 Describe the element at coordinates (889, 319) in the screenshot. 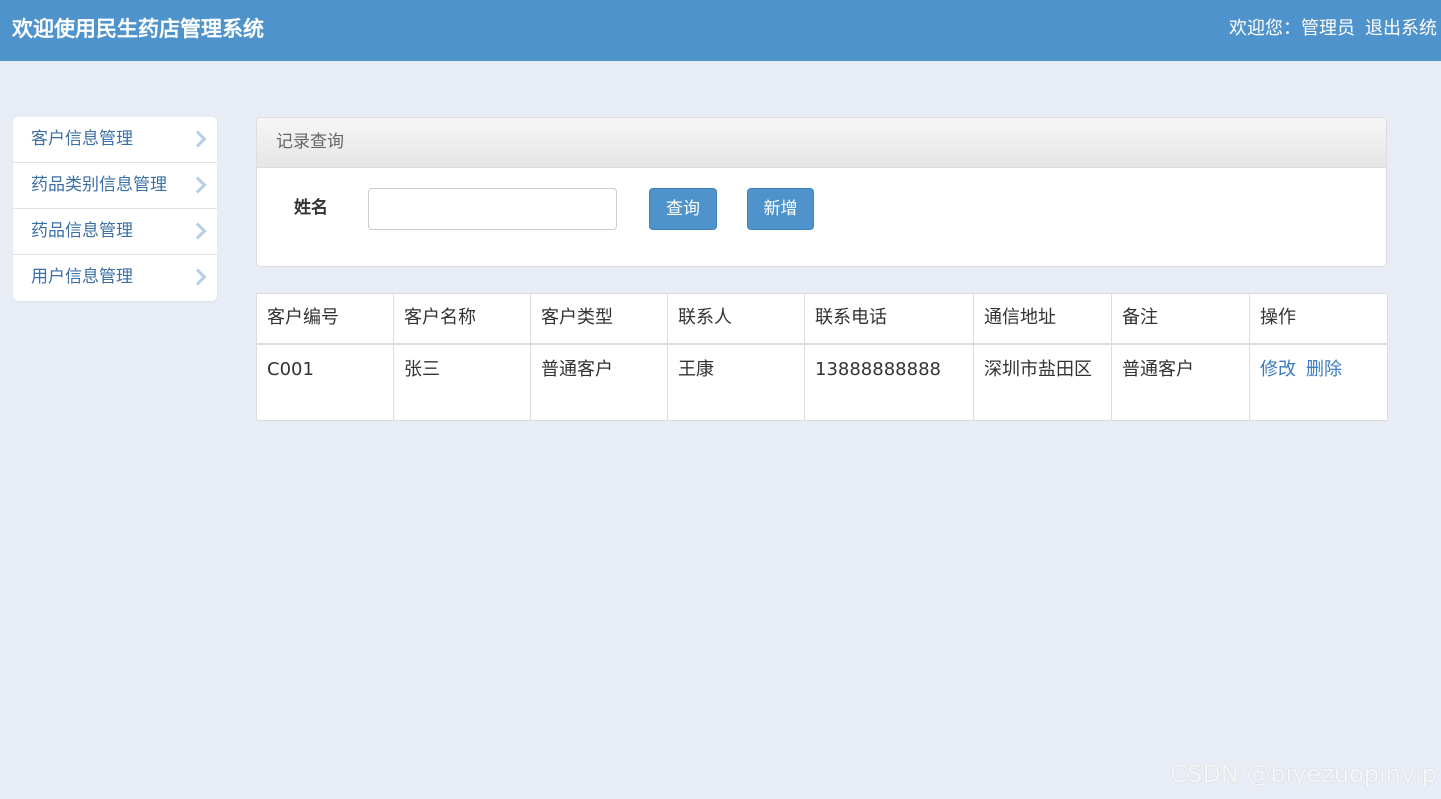

I see `column-header: 联系电话` at that location.